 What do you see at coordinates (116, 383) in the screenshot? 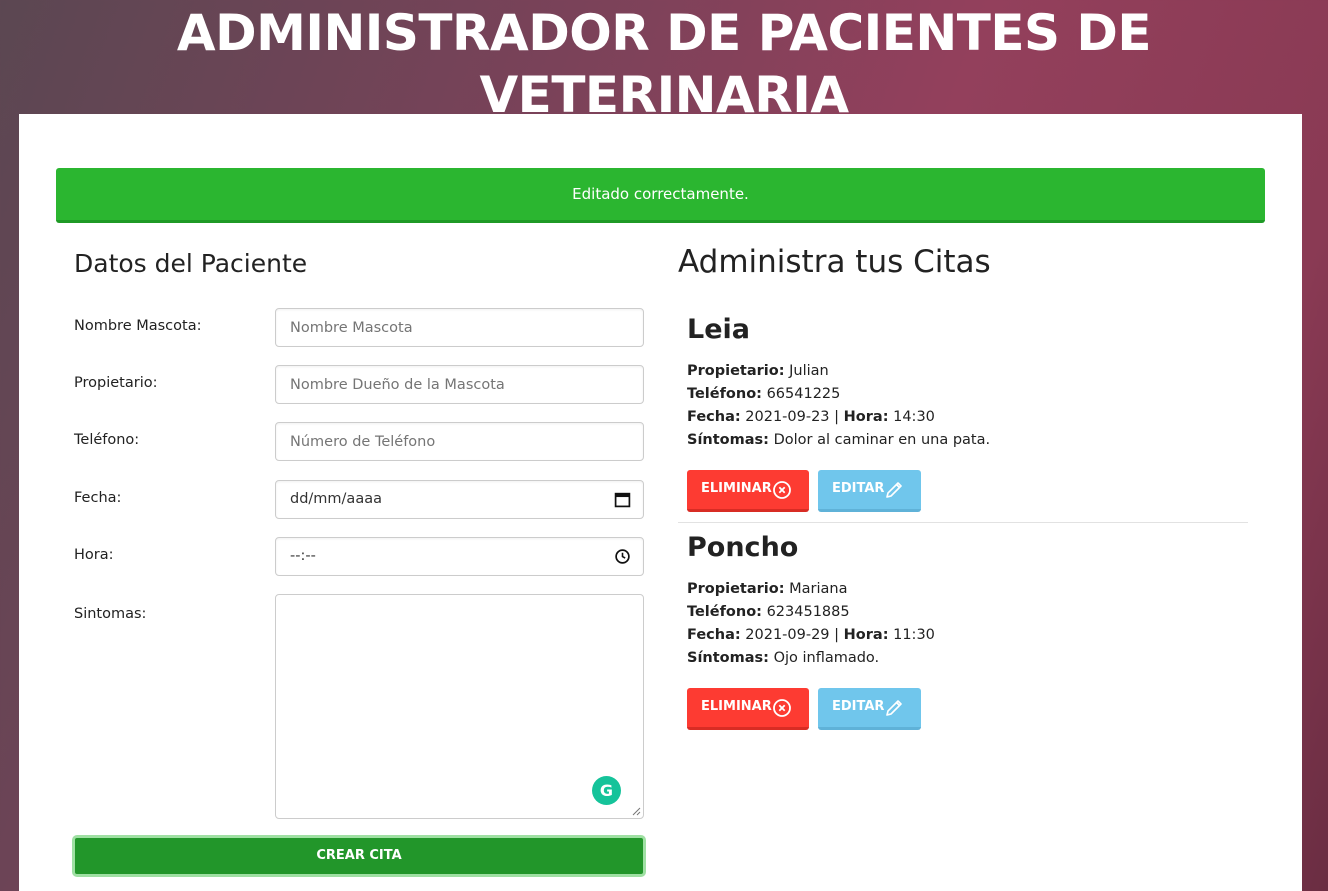
I see `propietario-label: Propietario:` at bounding box center [116, 383].